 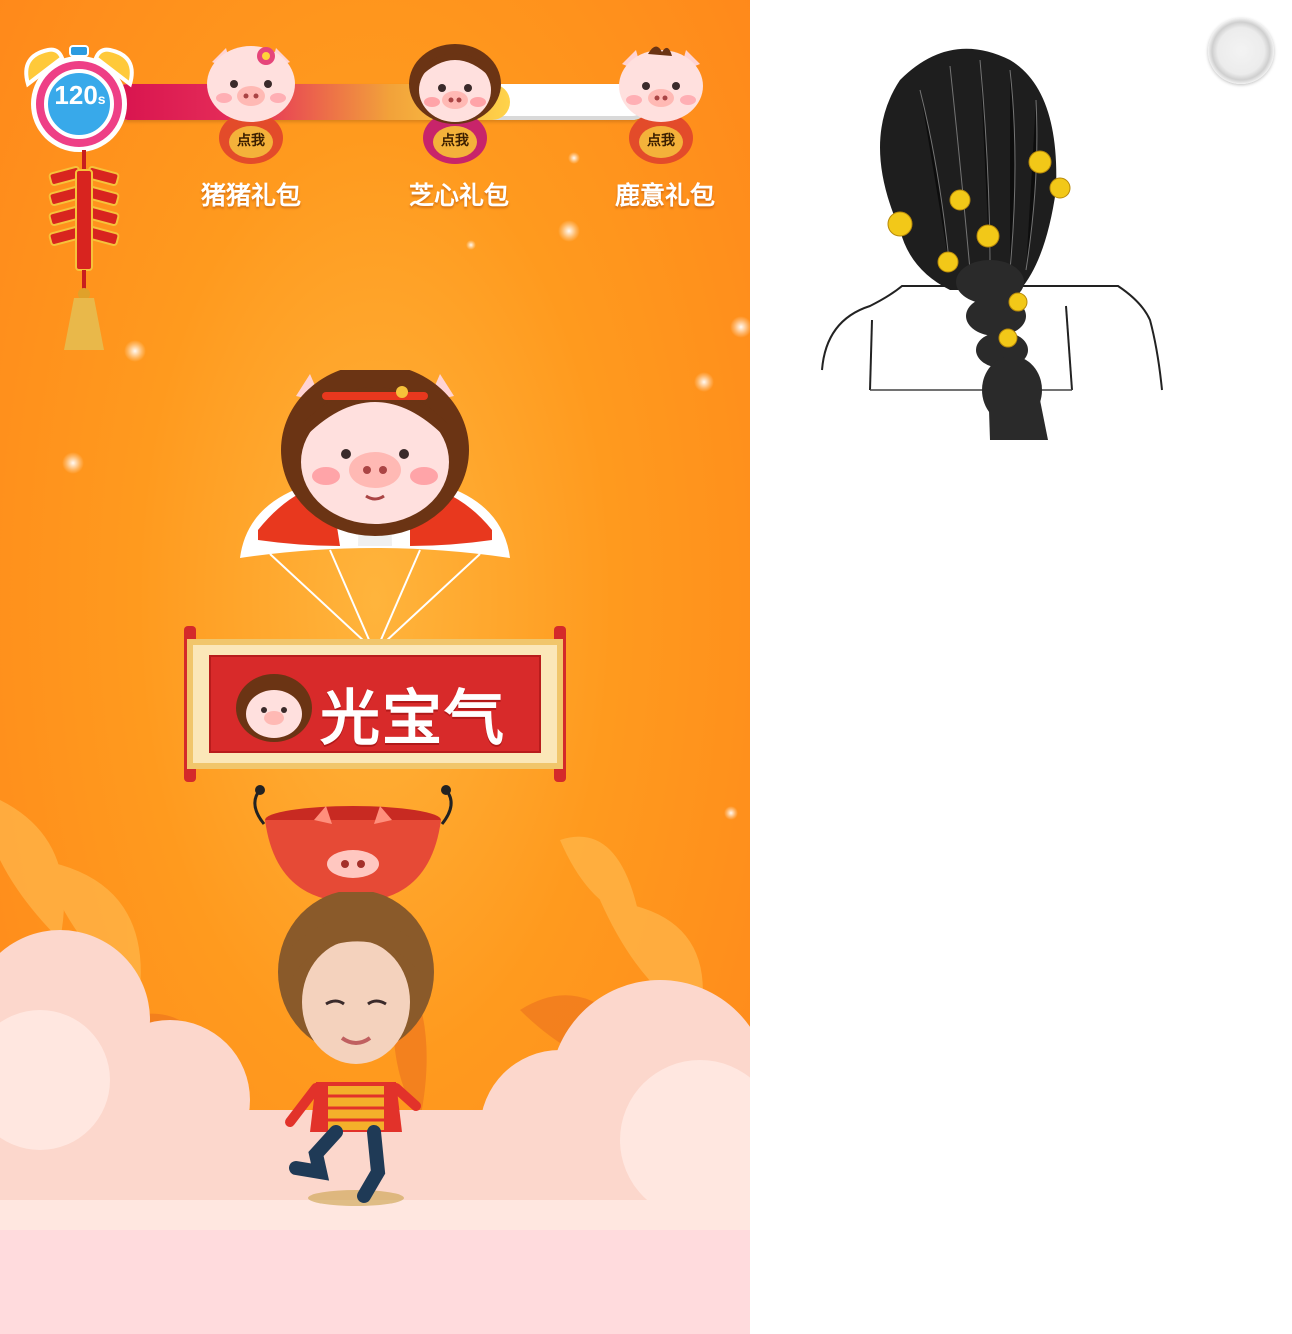 I want to click on countdown-timer: 120s, so click(x=79, y=100).